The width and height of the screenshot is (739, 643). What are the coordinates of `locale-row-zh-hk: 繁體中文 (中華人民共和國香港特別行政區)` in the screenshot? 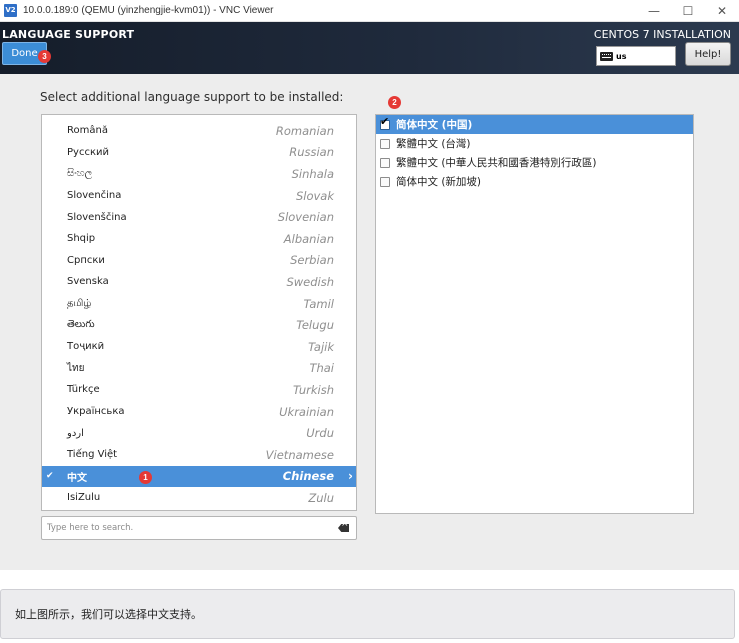 It's located at (534, 162).